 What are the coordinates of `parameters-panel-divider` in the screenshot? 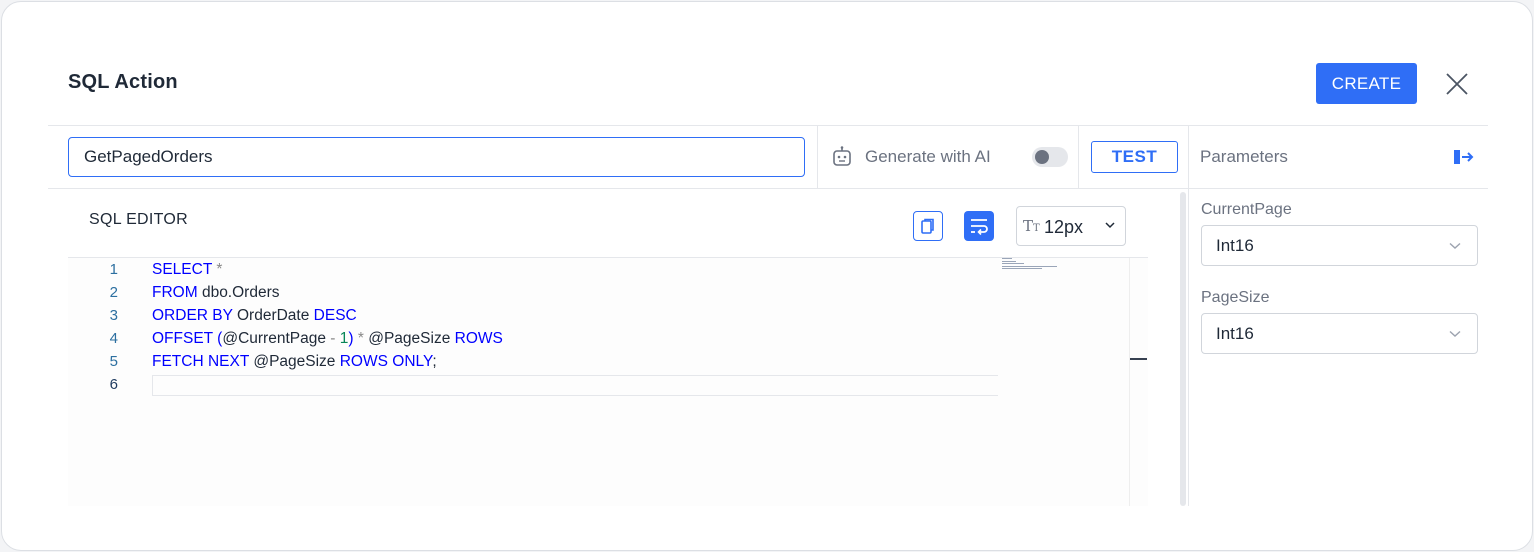 It's located at (1188, 316).